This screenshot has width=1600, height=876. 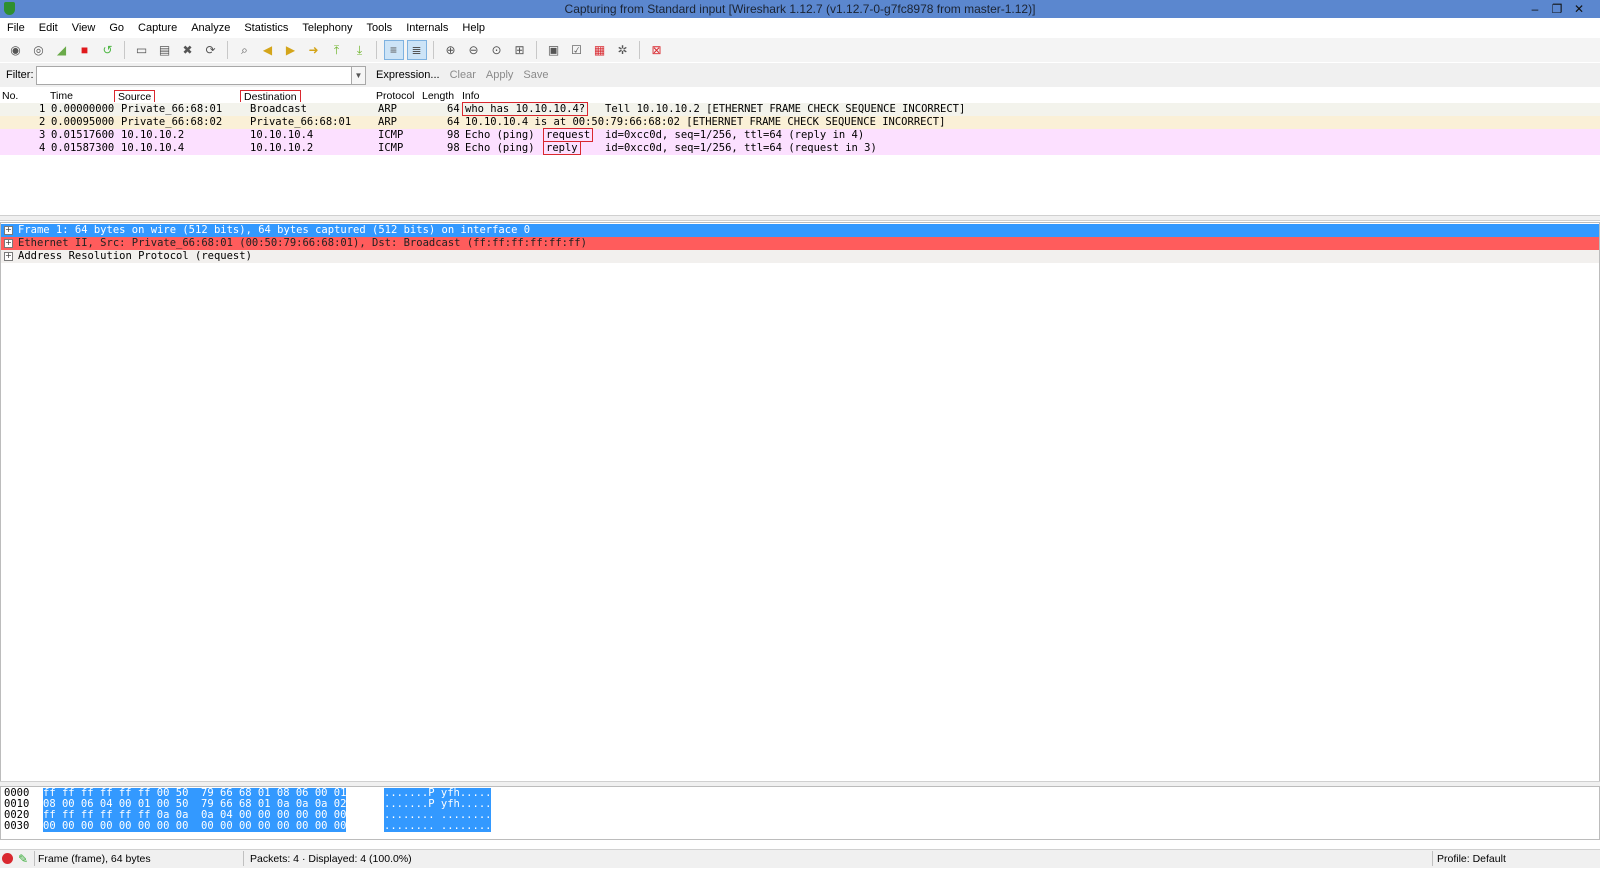 I want to click on autoscroll-icon: ≣, so click(x=416, y=50).